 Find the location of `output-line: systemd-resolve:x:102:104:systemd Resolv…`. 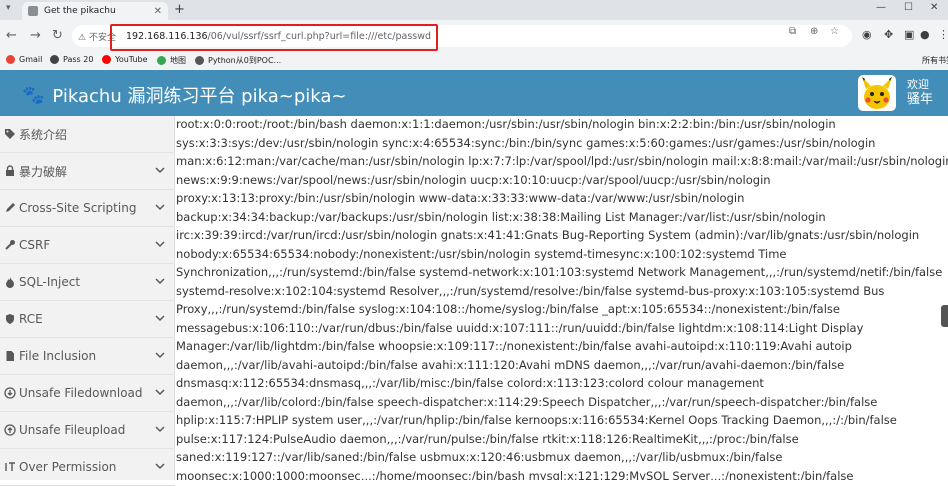

output-line: systemd-resolve:x:102:104:systemd Resolv… is located at coordinates (530, 290).